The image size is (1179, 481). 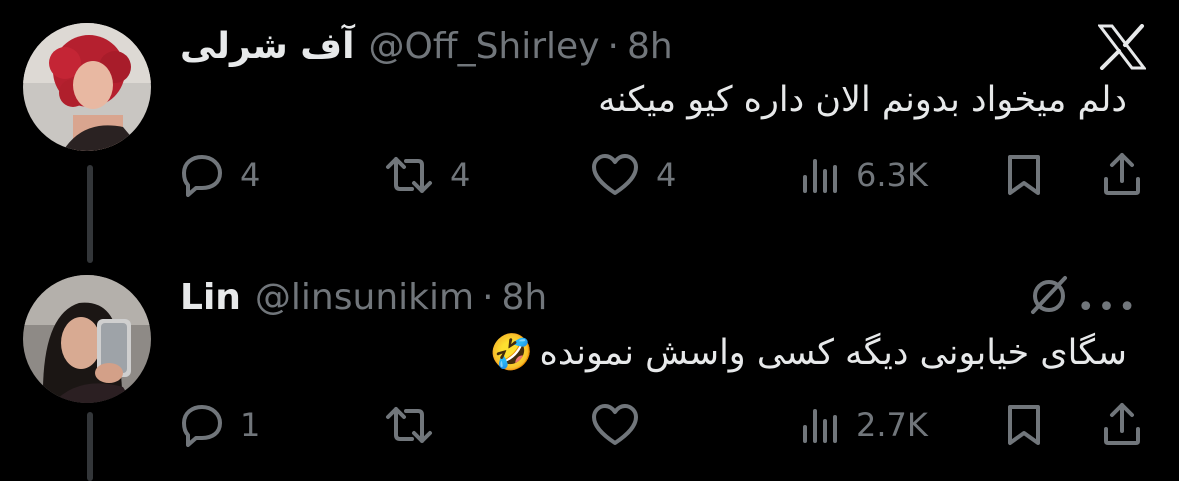 I want to click on views-count: 2.7K, so click(x=892, y=425).